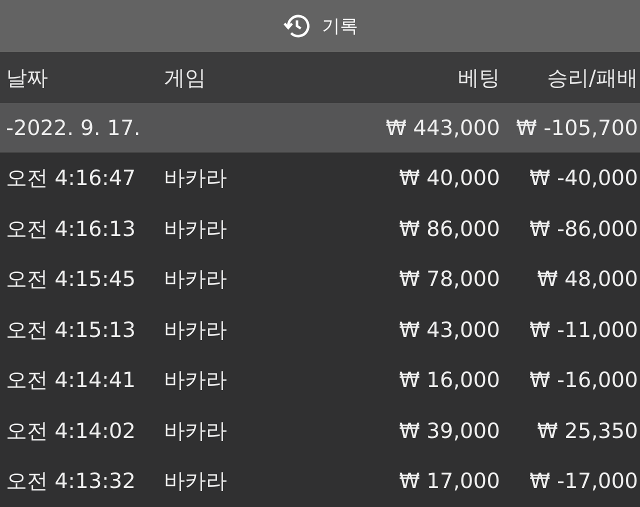 The height and width of the screenshot is (507, 640). I want to click on table-cell-text: ₩ 40,000, so click(449, 178).